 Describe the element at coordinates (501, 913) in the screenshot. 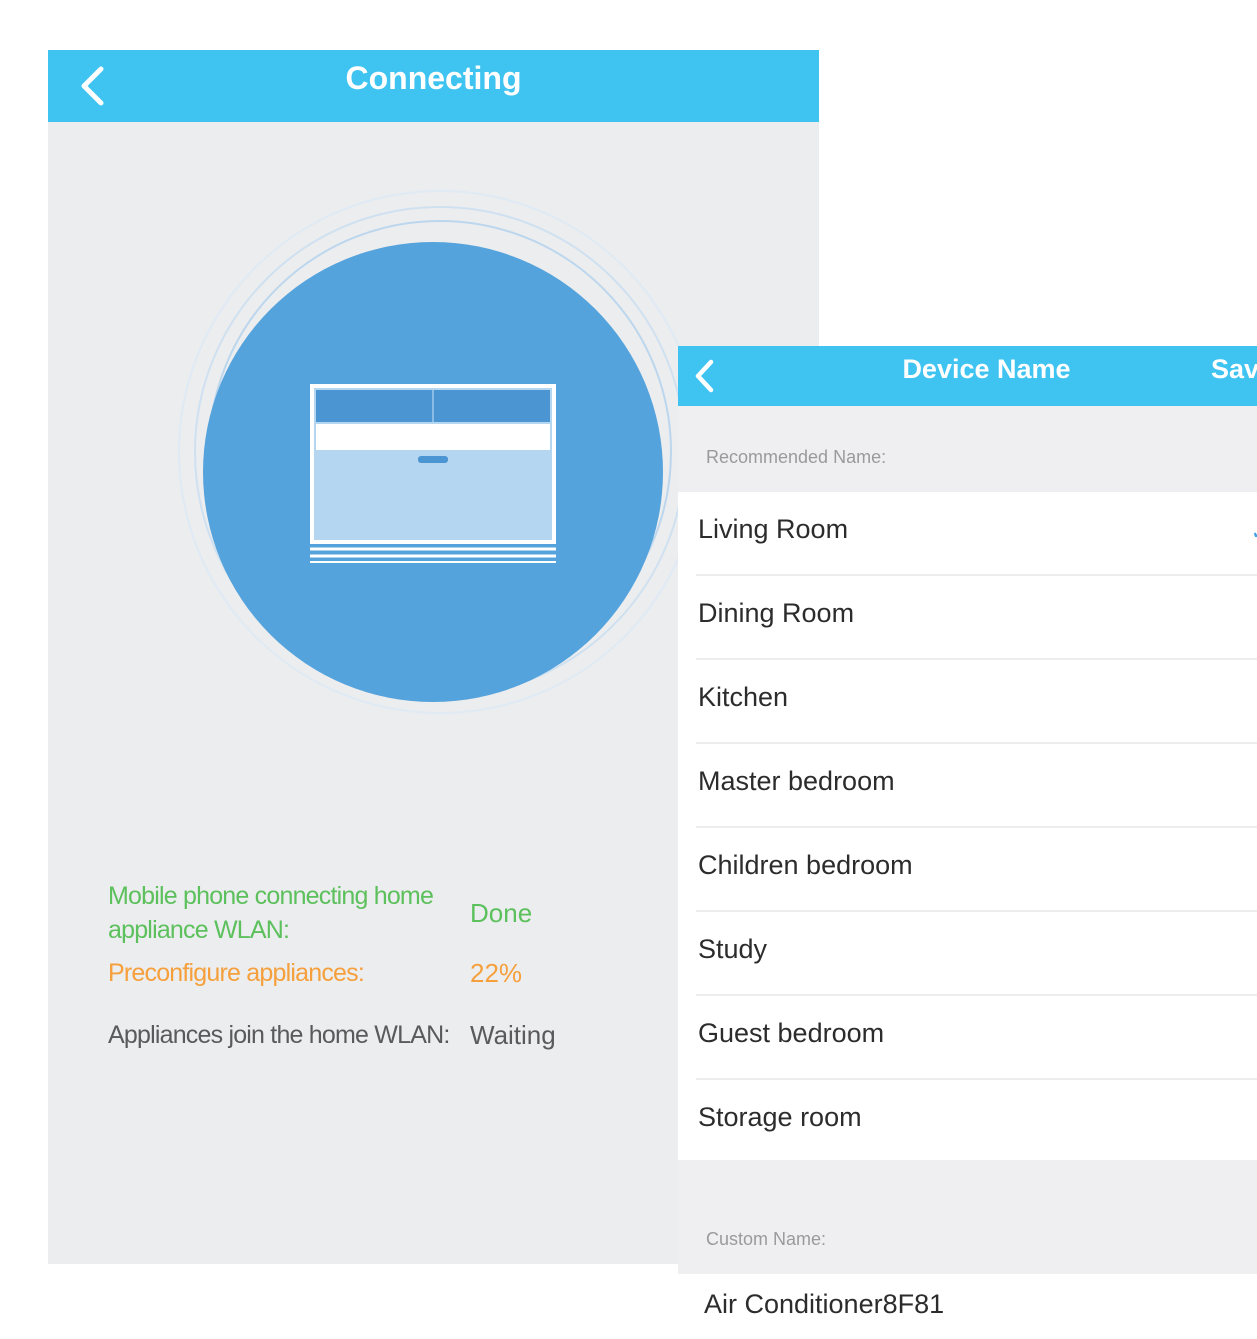

I see `status-value: Done` at that location.